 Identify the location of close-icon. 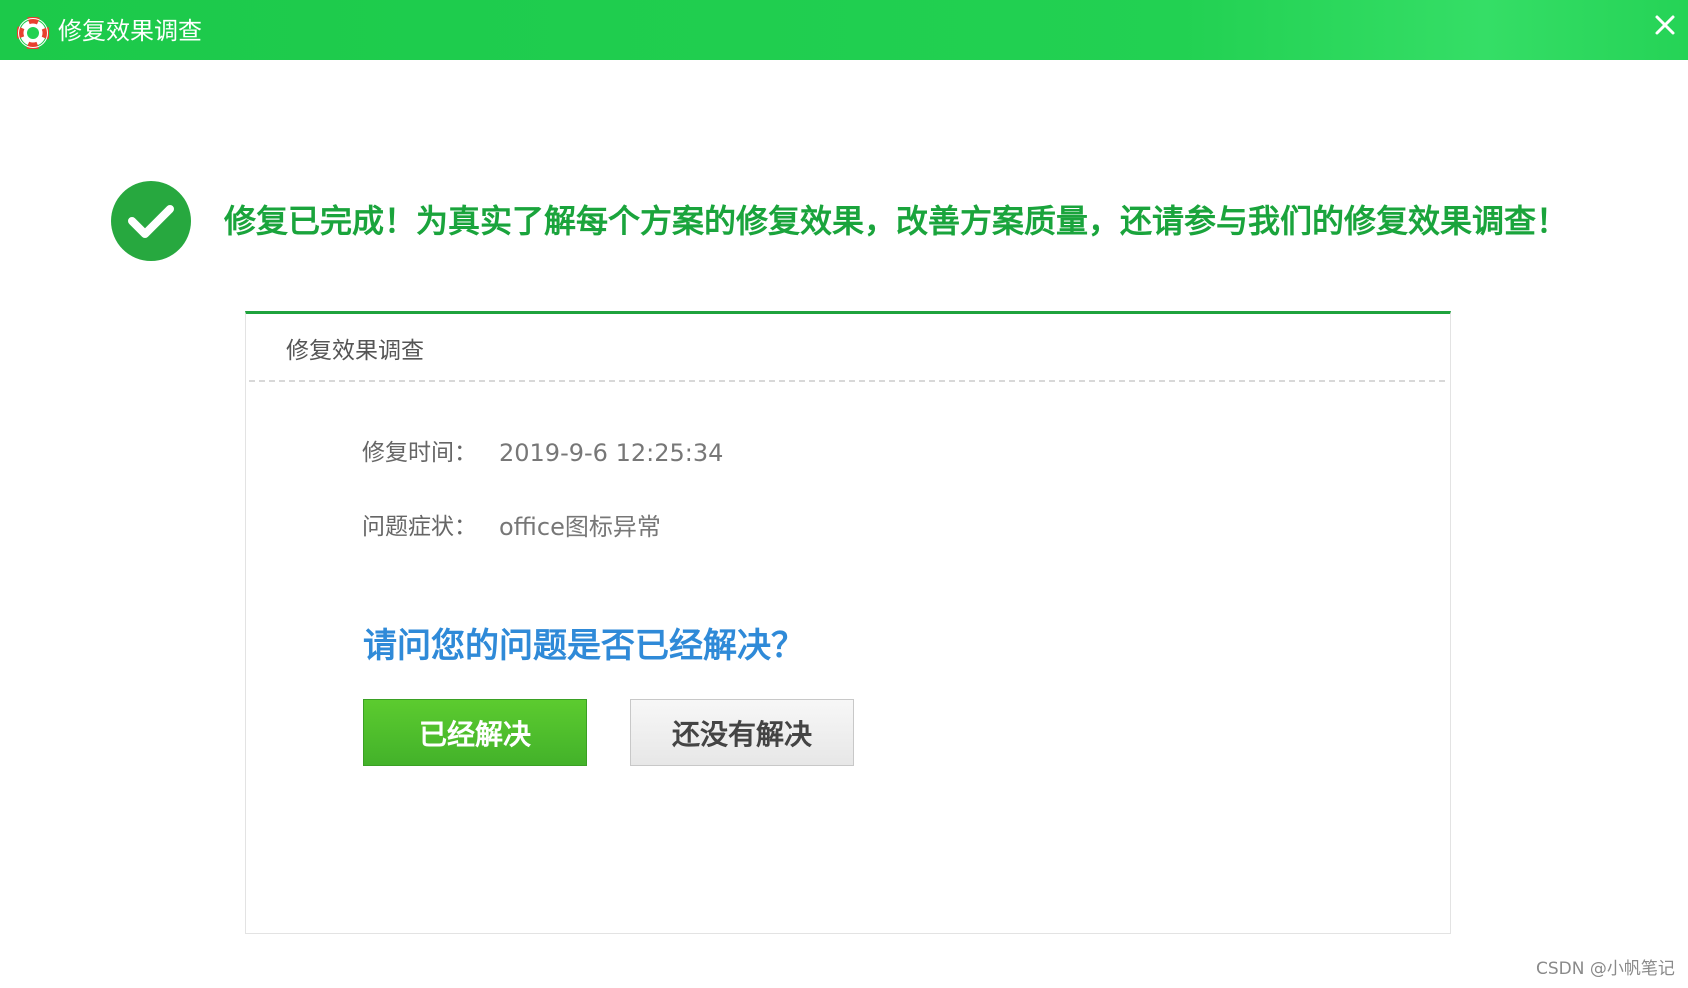
(1665, 27).